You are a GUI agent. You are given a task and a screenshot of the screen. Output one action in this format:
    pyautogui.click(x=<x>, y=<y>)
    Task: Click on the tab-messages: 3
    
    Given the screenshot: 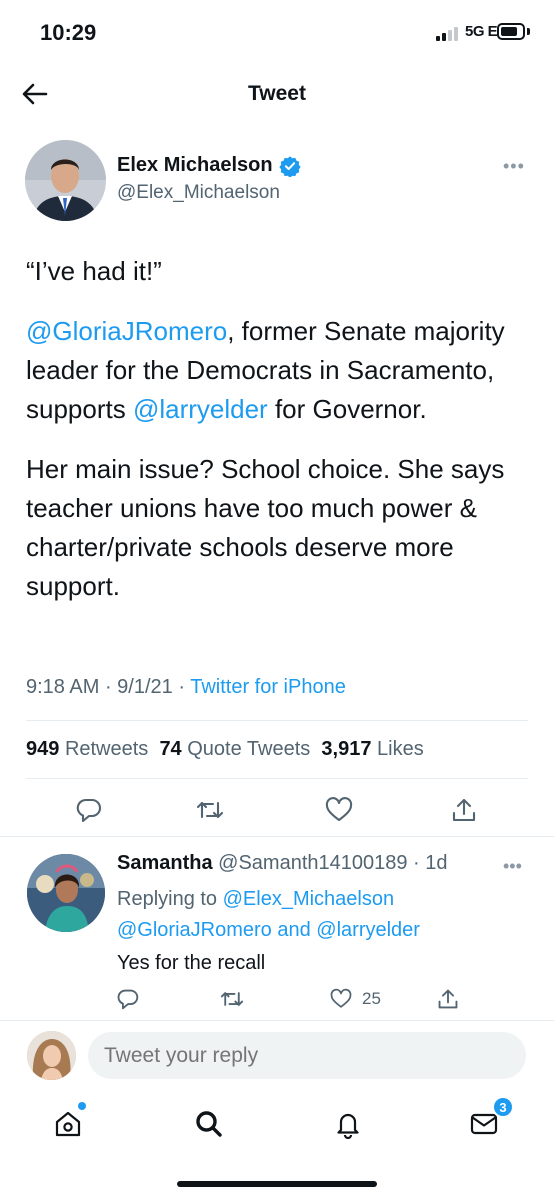 What is the action you would take?
    pyautogui.click(x=488, y=1121)
    